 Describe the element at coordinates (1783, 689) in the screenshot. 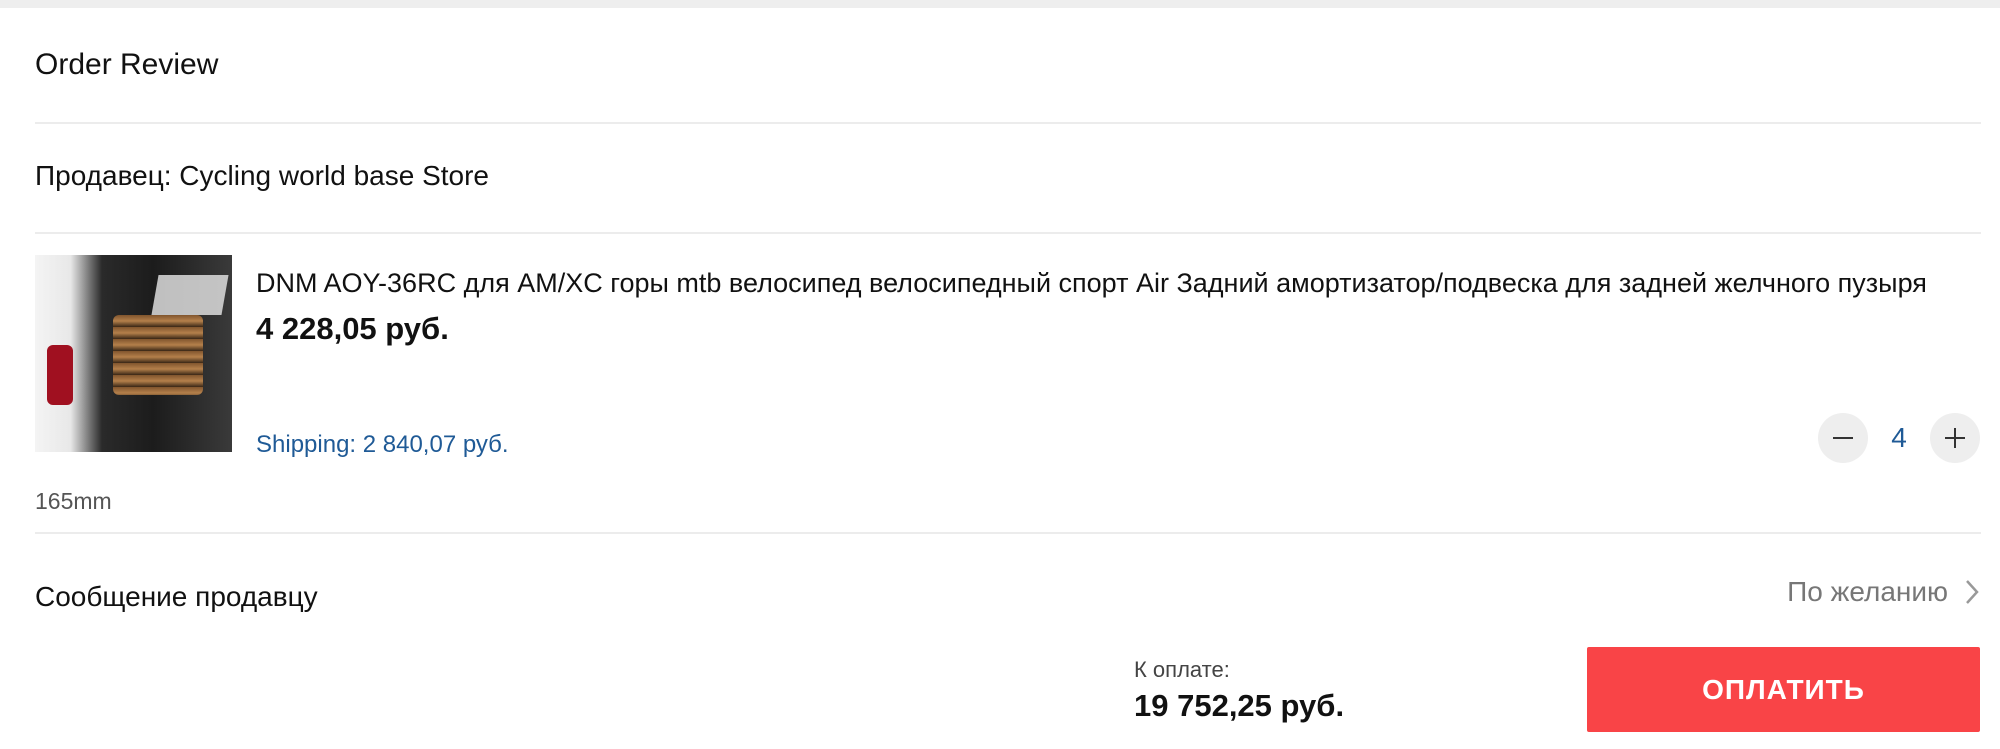

I see `pay-button: ОПЛАТИТЬ` at that location.